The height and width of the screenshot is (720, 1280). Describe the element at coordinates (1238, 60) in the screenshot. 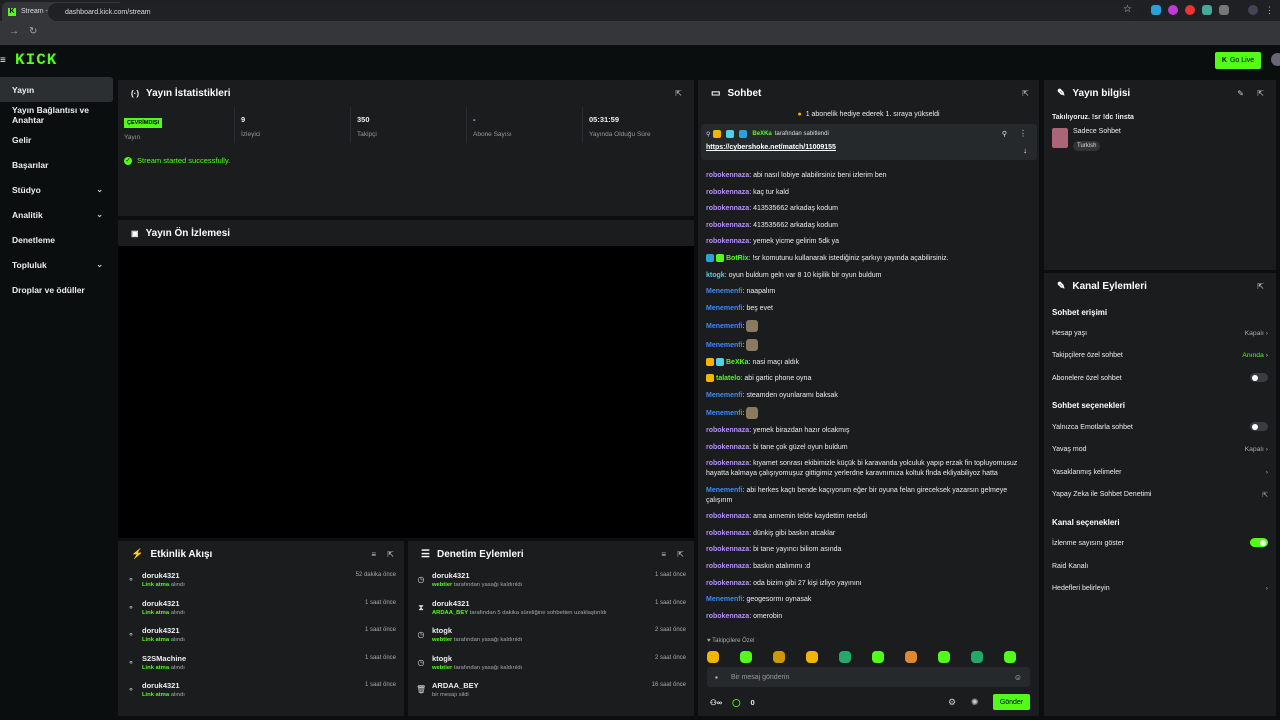

I see `go-live-button: K Go Live` at that location.